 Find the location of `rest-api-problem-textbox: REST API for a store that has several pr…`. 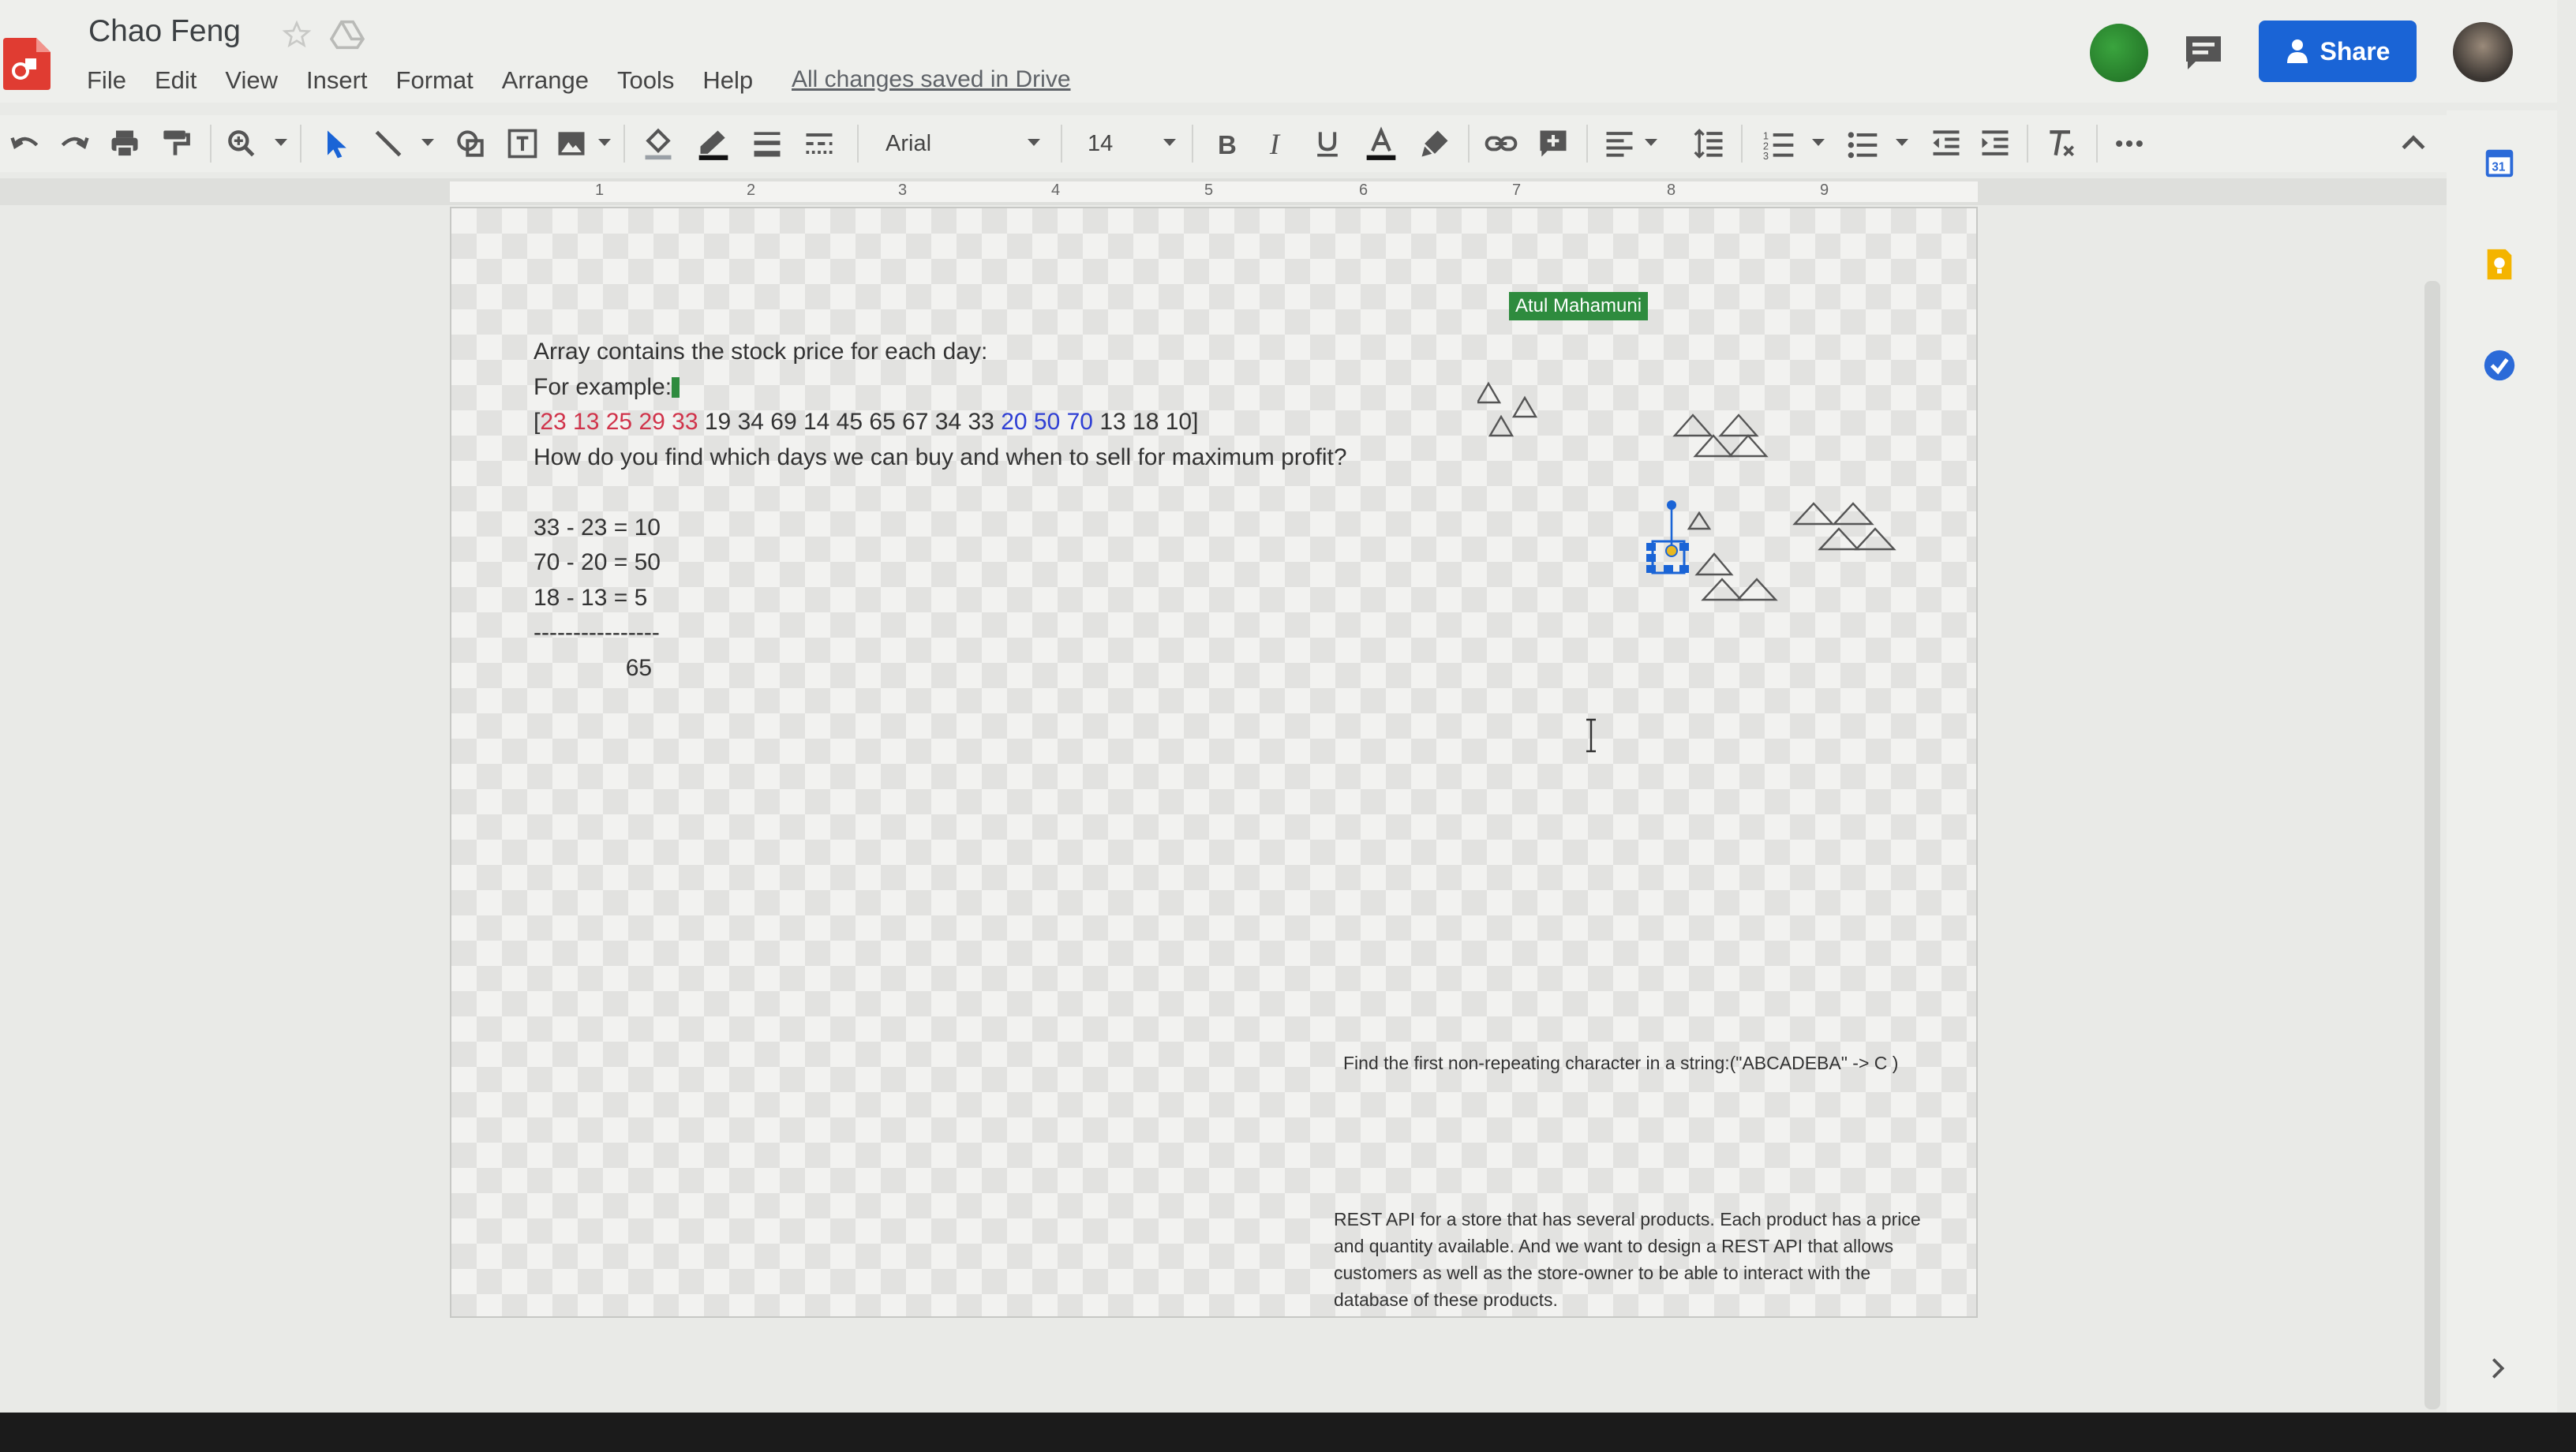

rest-api-problem-textbox: REST API for a store that has several pr… is located at coordinates (1634, 1259).